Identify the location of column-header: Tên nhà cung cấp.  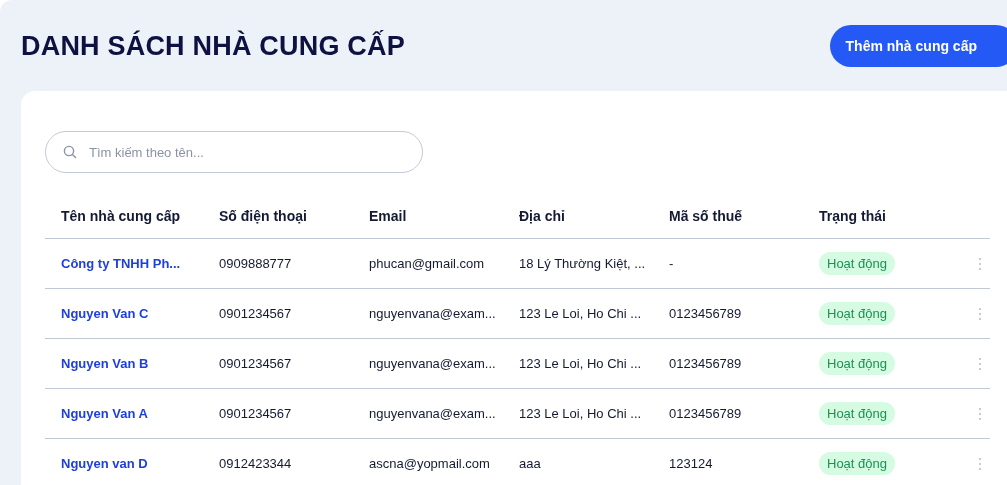
(121, 215).